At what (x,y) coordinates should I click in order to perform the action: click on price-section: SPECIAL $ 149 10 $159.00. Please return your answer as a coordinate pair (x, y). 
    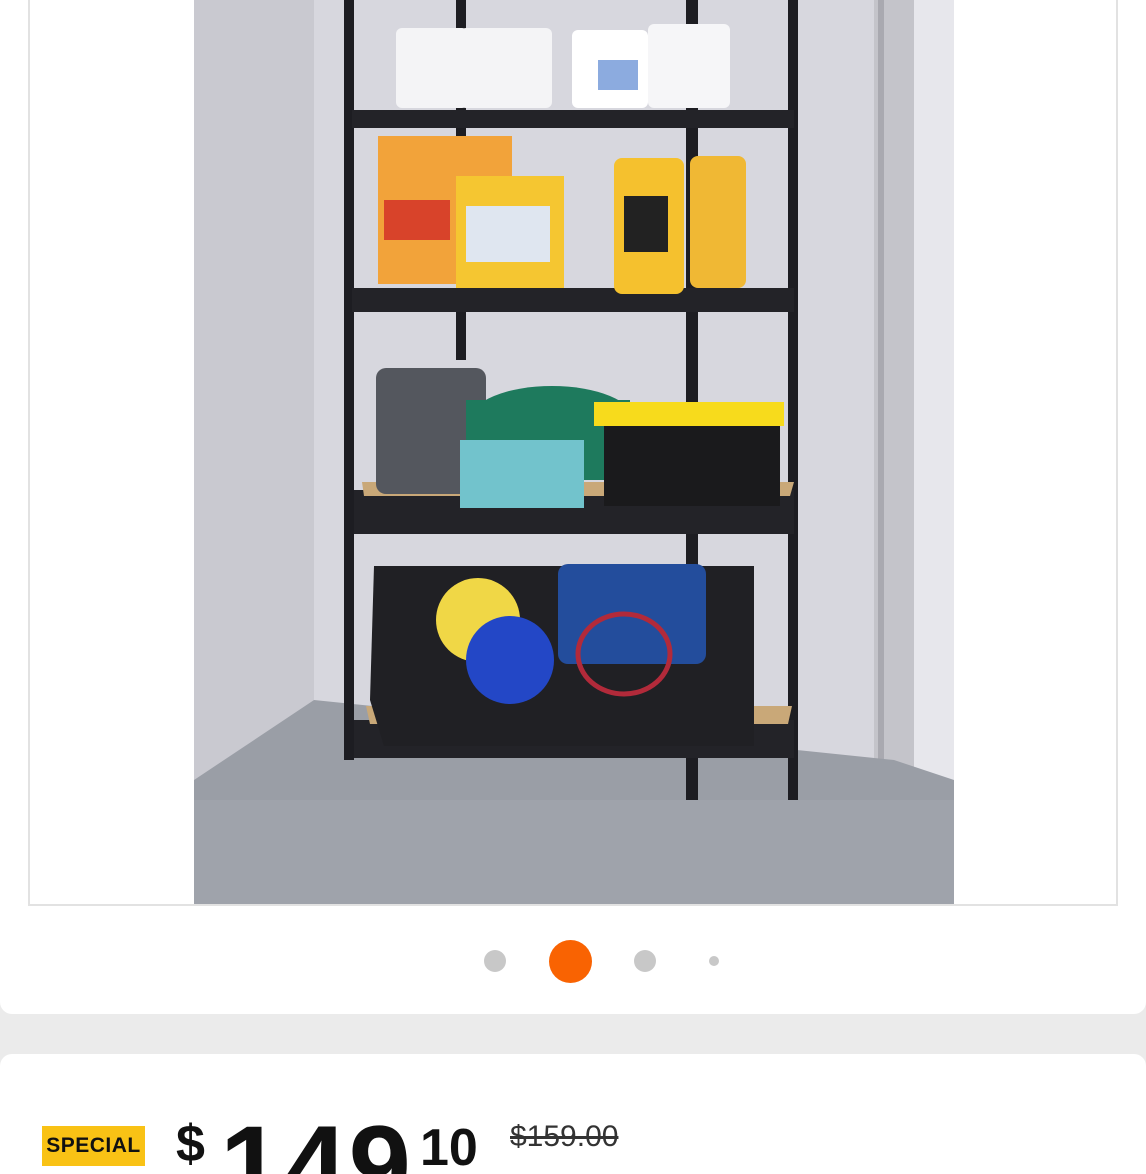
    Looking at the image, I should click on (573, 1114).